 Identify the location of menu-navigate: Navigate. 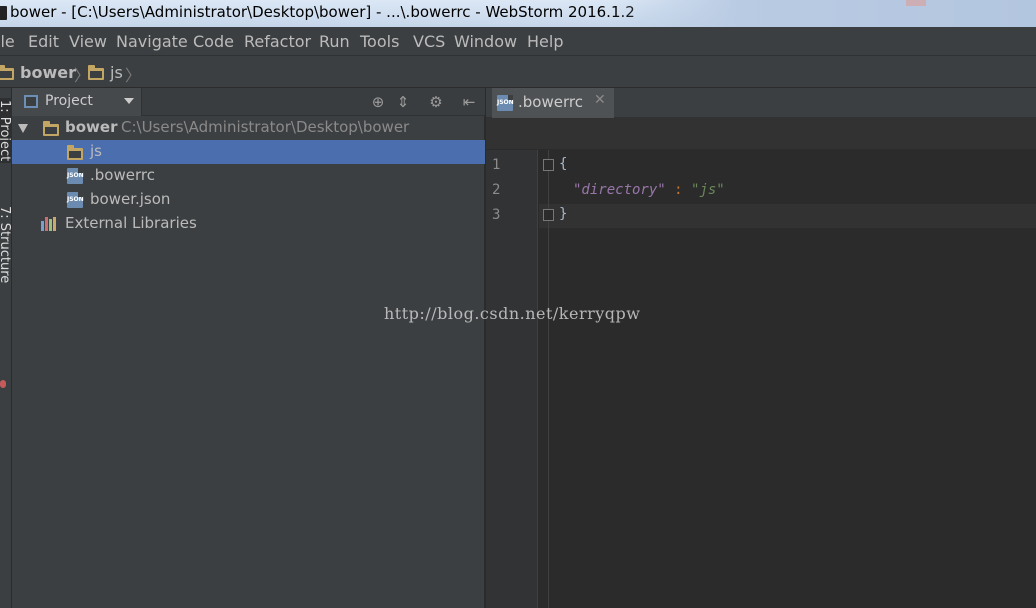
(152, 41).